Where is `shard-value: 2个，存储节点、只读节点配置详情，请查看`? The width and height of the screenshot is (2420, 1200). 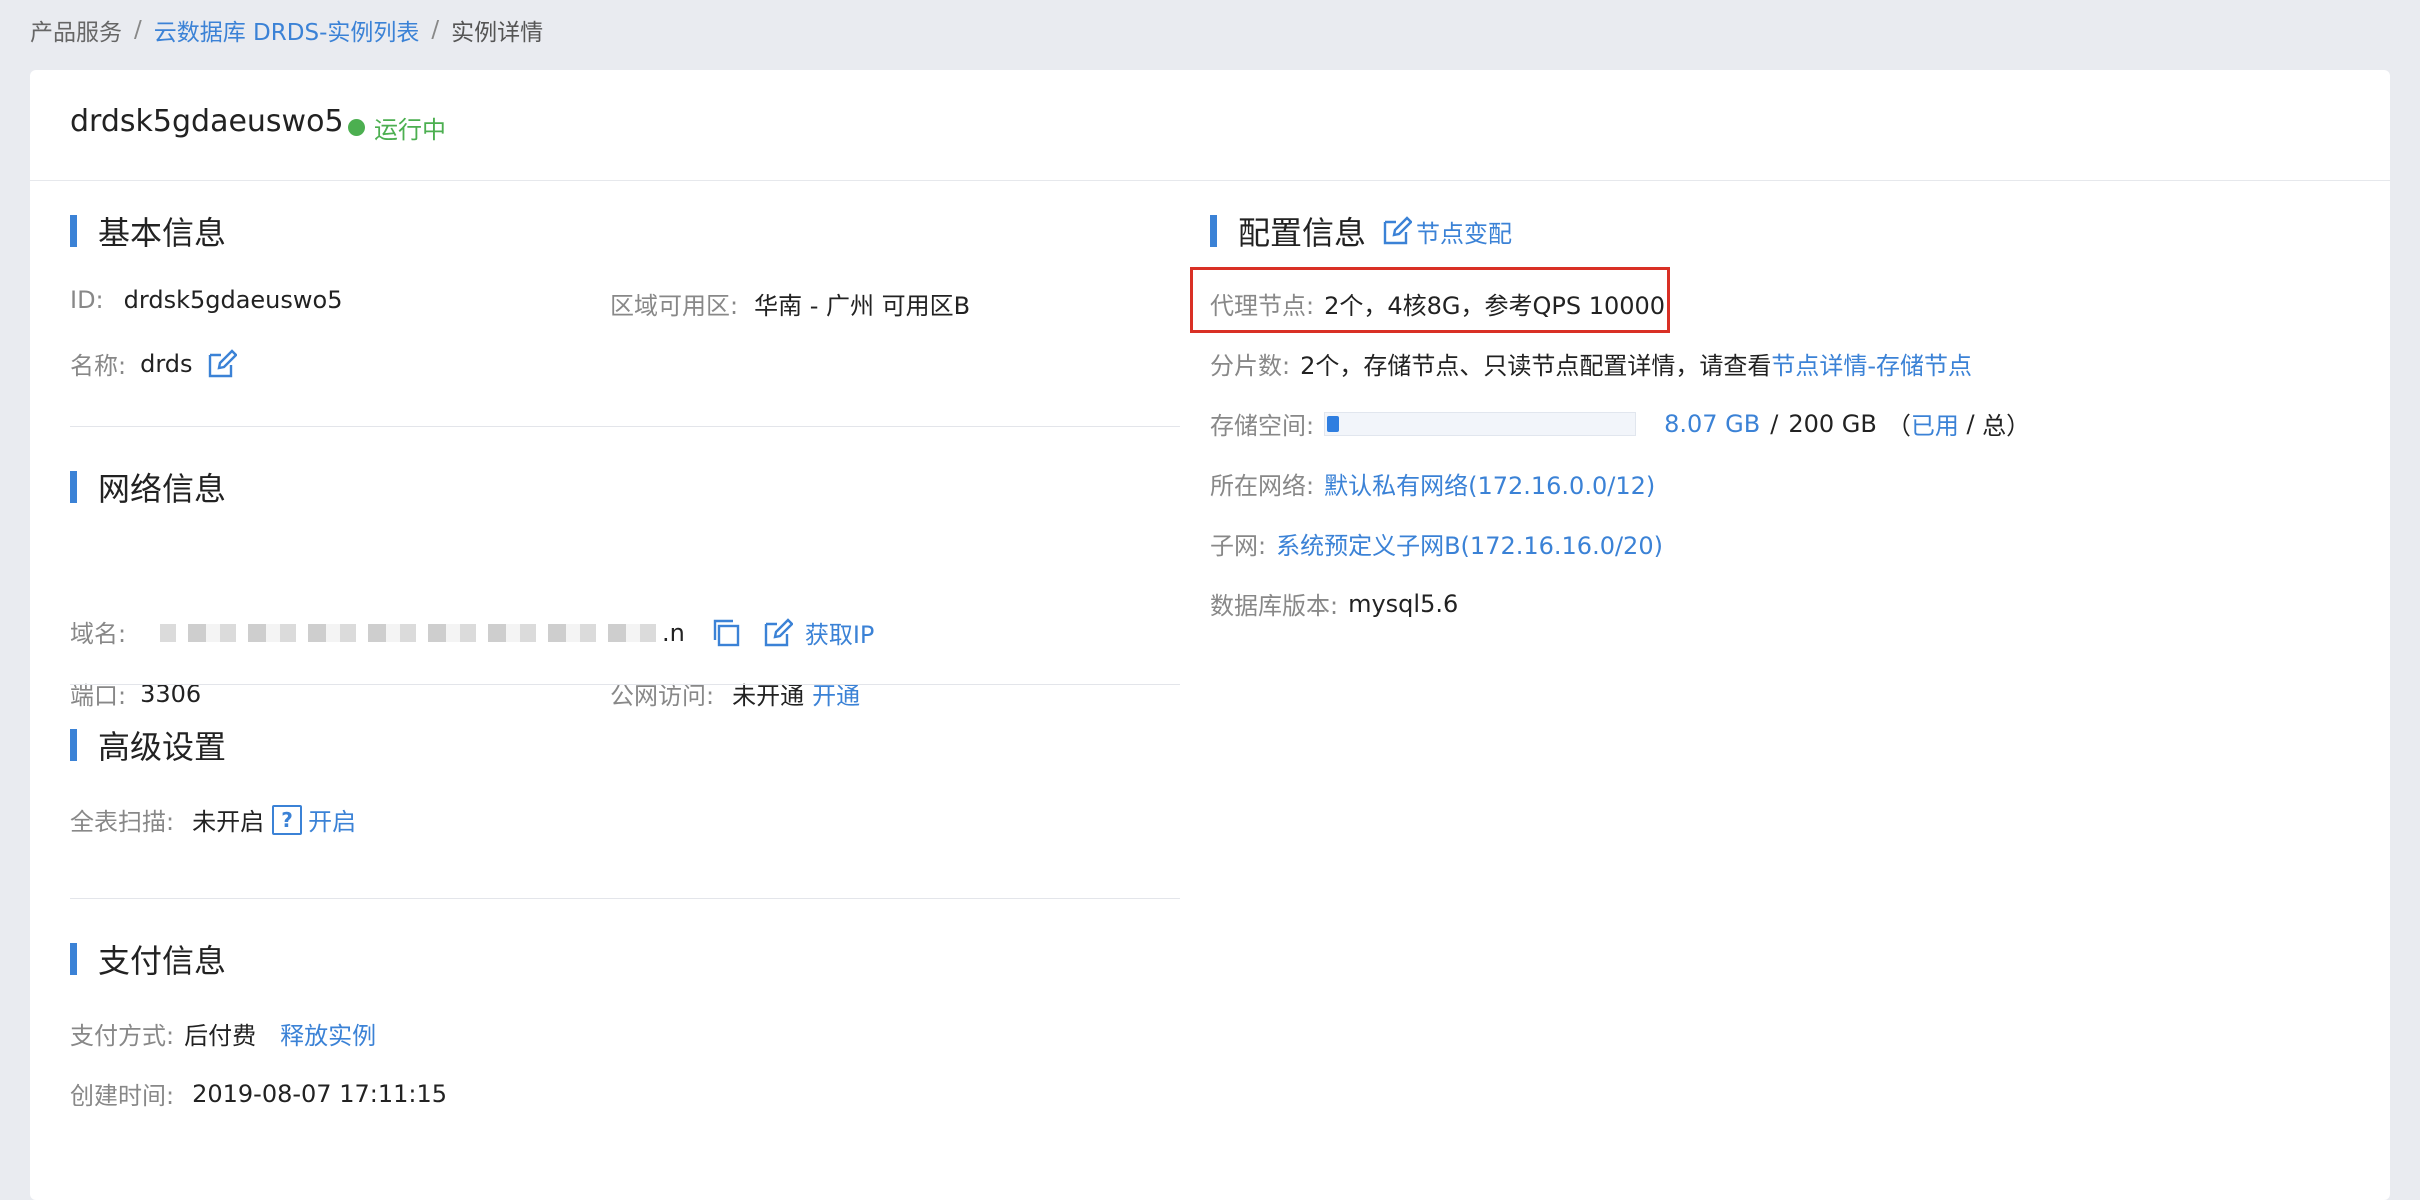
shard-value: 2个，存储节点、只读节点配置详情，请查看 is located at coordinates (1536, 366).